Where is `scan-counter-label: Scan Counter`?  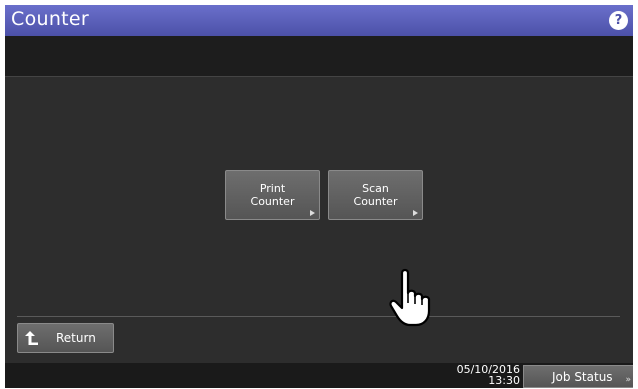
scan-counter-label: Scan Counter is located at coordinates (375, 195).